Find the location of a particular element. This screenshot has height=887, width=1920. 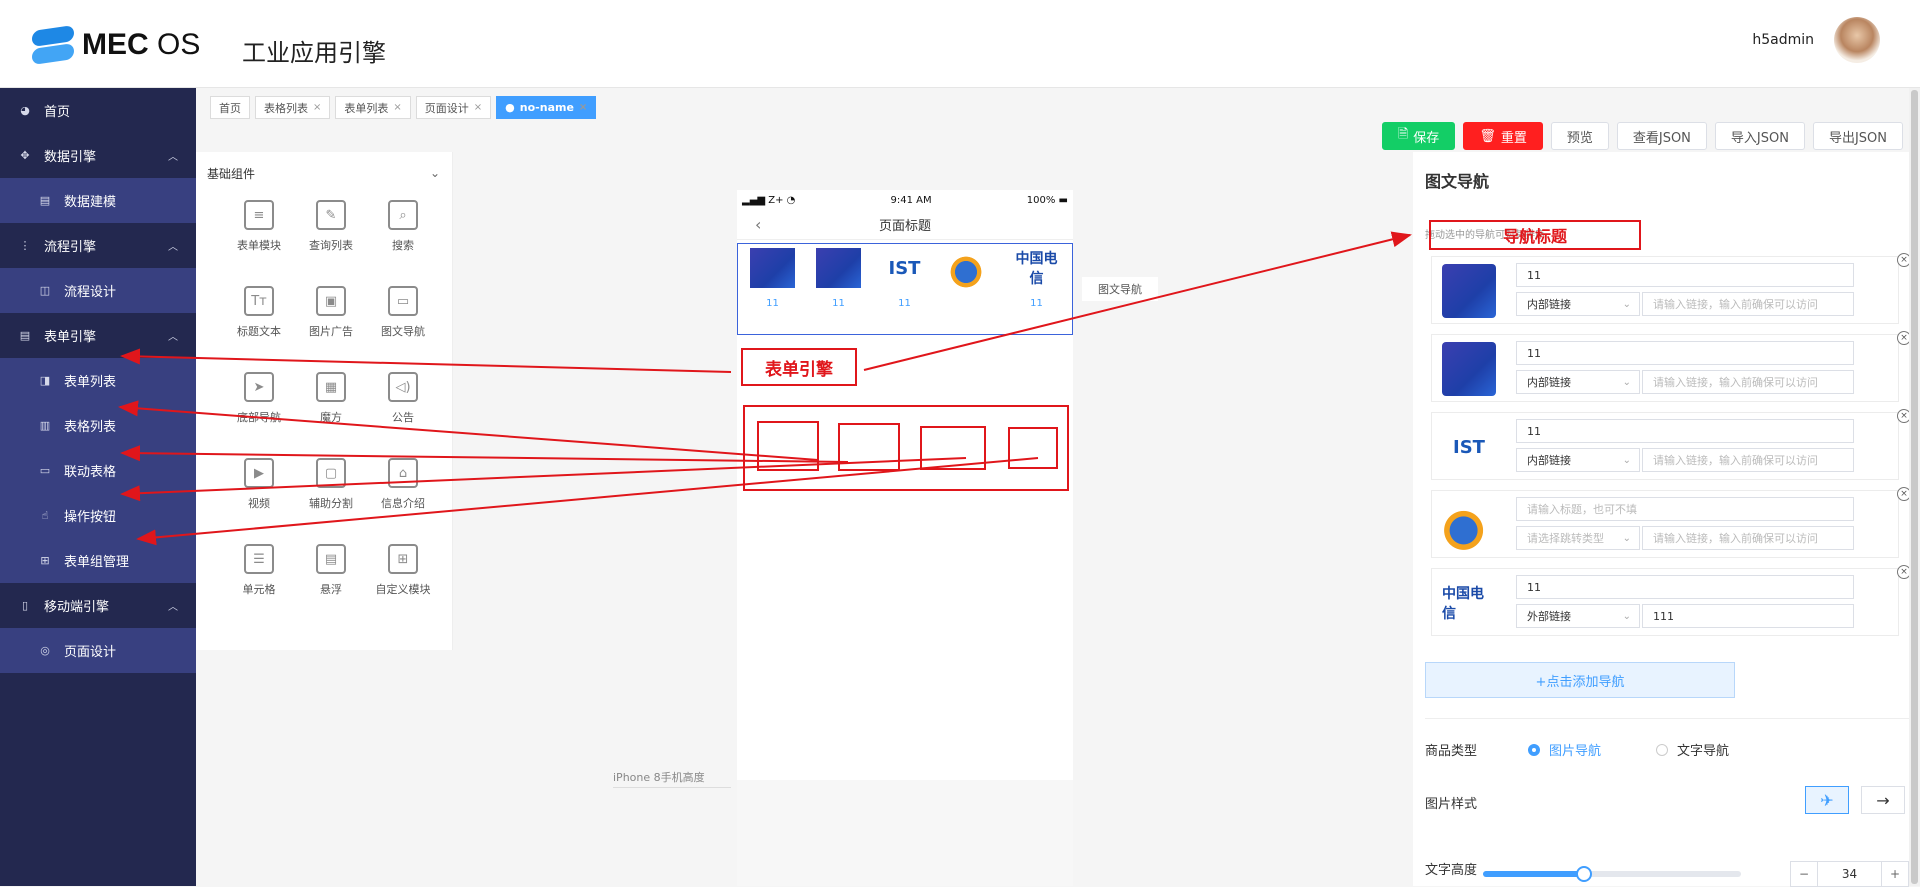

tab-4: ● no-name × is located at coordinates (546, 107).